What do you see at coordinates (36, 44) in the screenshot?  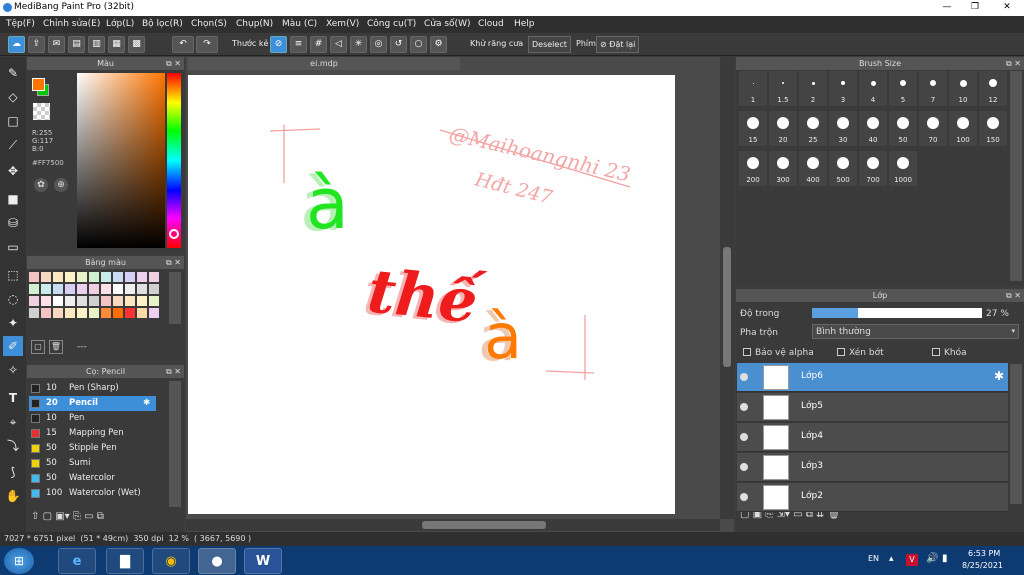 I see `share-icon: ⇪` at bounding box center [36, 44].